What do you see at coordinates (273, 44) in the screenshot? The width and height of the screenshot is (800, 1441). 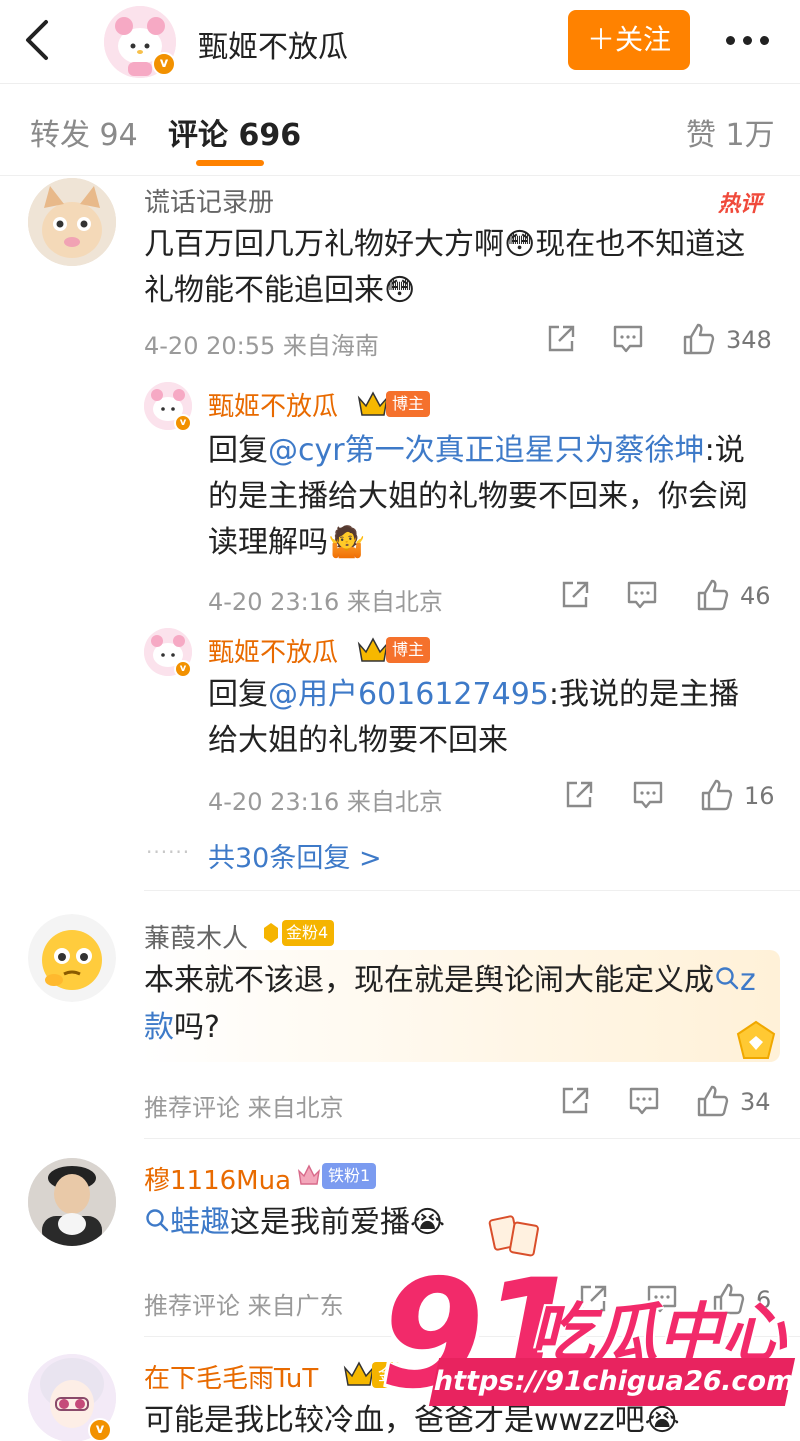 I see `page-title: 甄姬不放瓜` at bounding box center [273, 44].